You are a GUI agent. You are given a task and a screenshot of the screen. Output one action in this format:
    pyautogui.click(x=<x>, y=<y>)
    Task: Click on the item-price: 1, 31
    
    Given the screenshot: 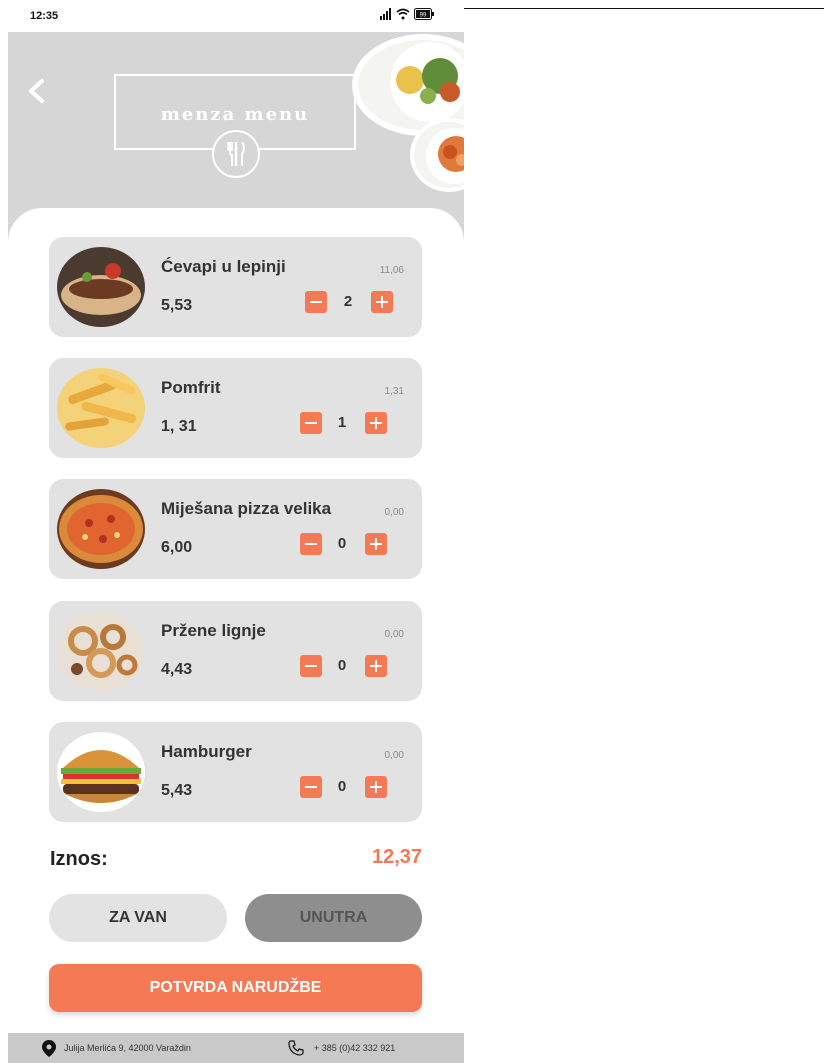 What is the action you would take?
    pyautogui.click(x=179, y=426)
    